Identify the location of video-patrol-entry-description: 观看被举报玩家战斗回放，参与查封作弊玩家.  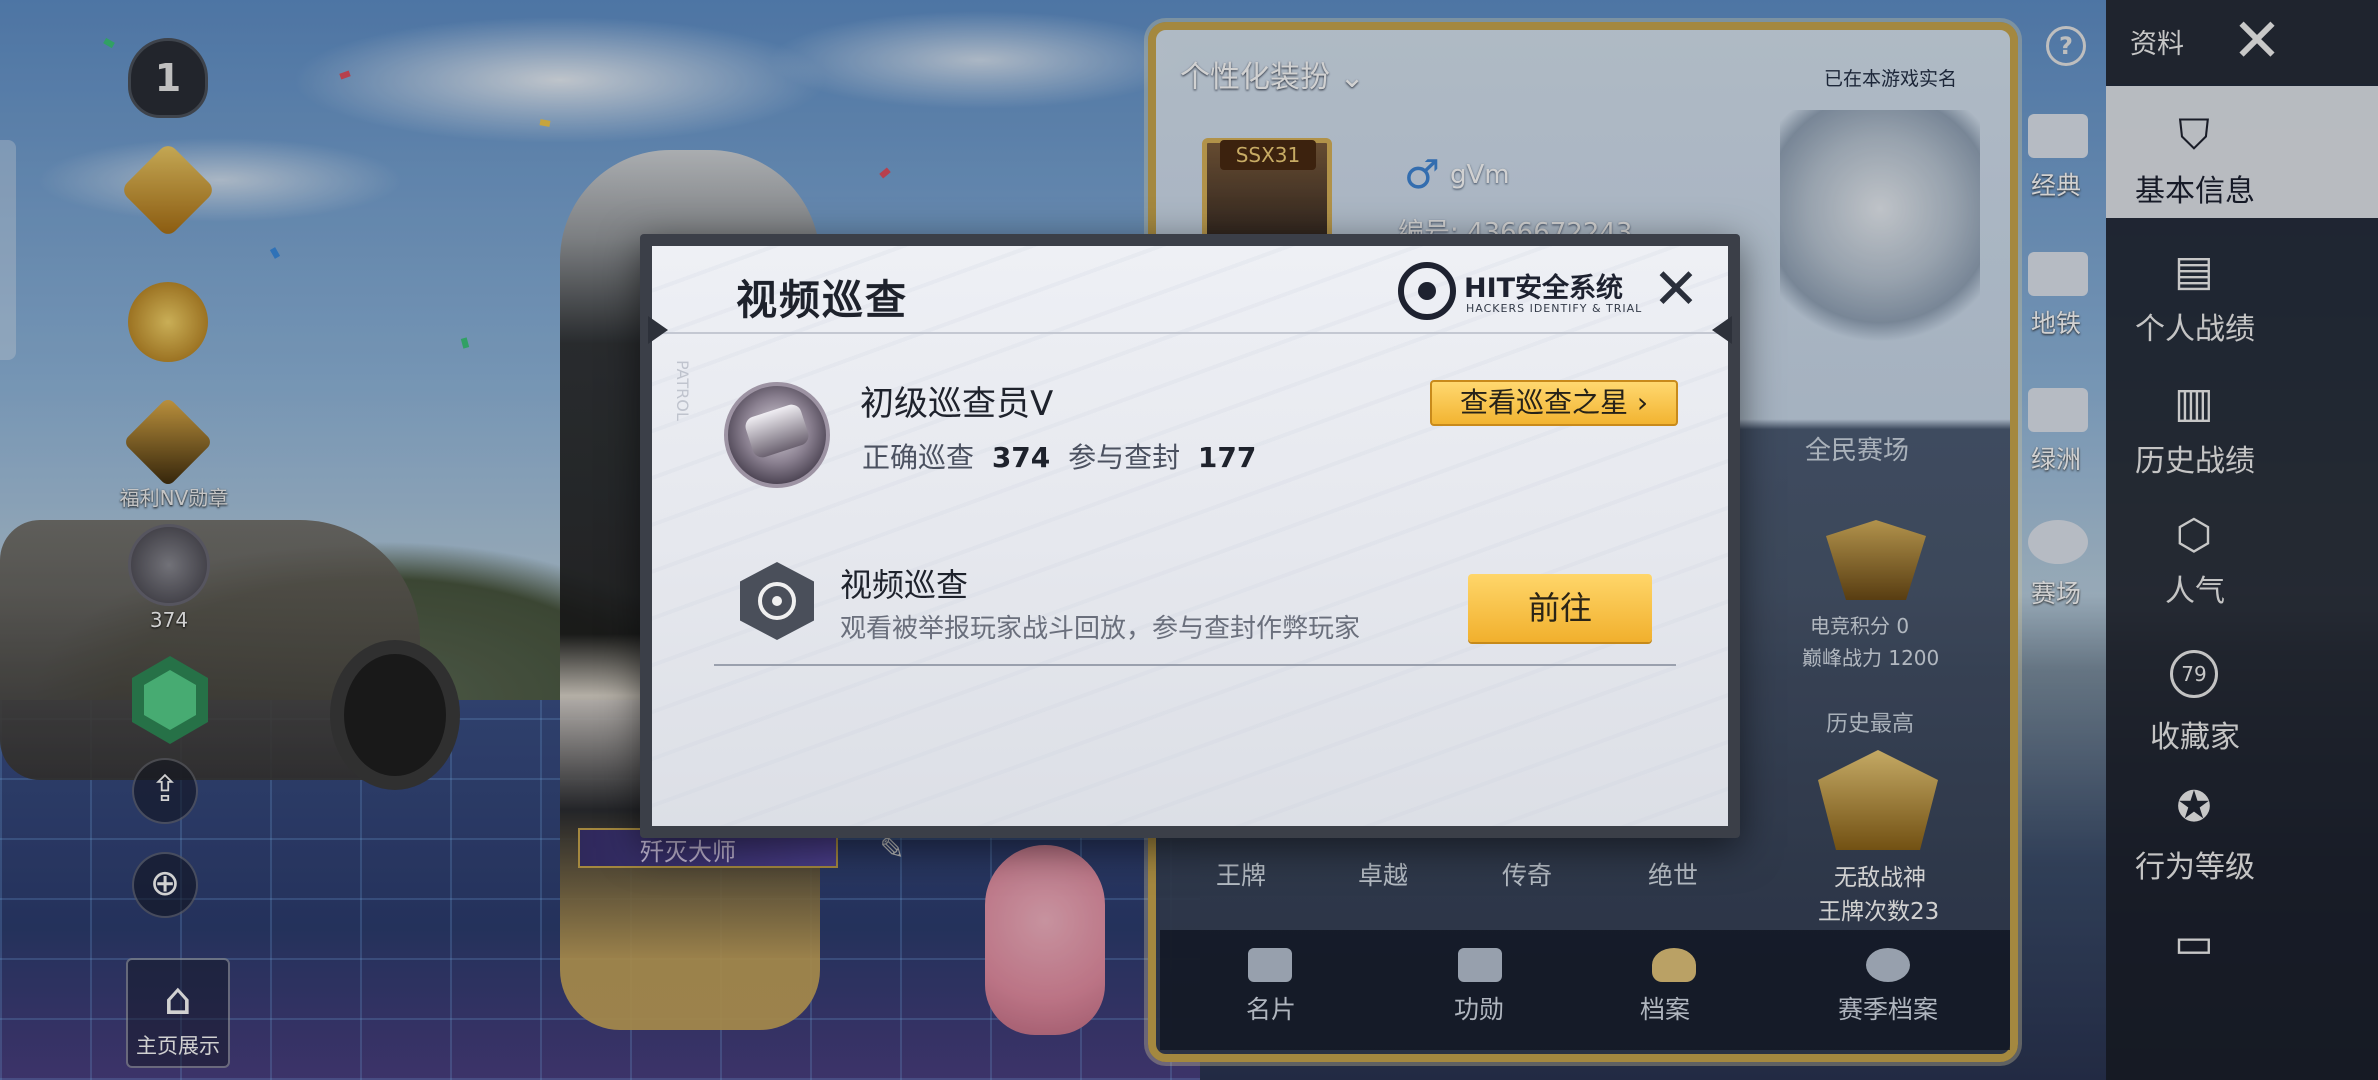
(1100, 629).